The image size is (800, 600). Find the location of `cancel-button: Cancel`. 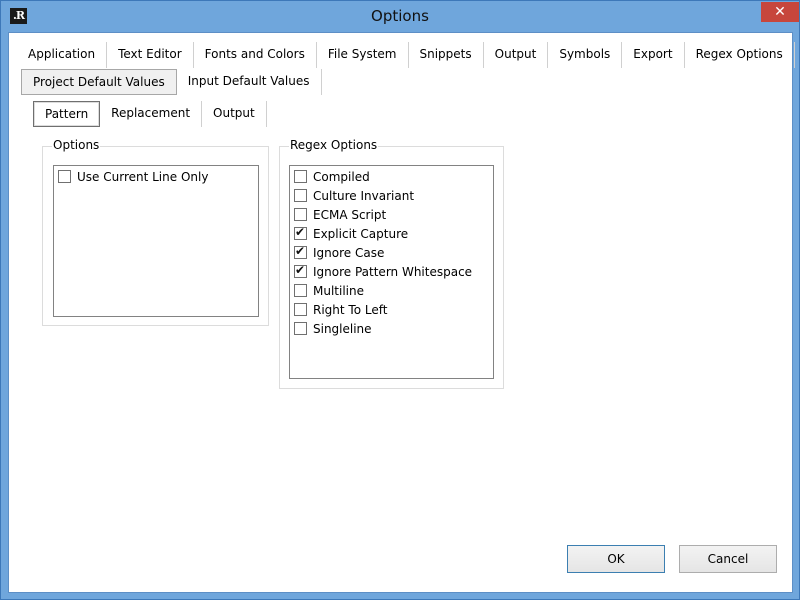

cancel-button: Cancel is located at coordinates (728, 559).